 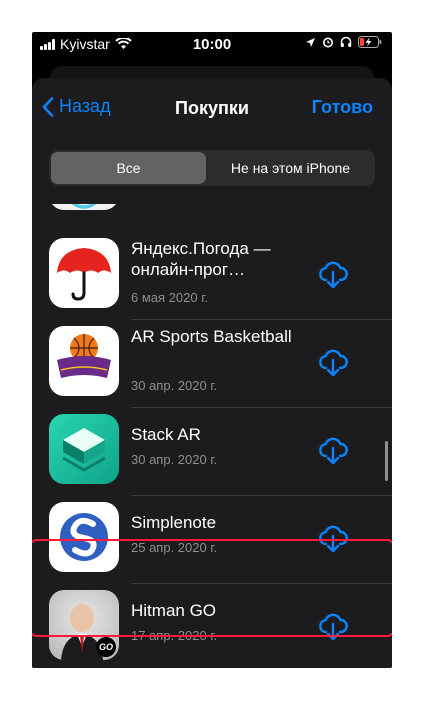 I want to click on stack-icon, so click(x=84, y=449).